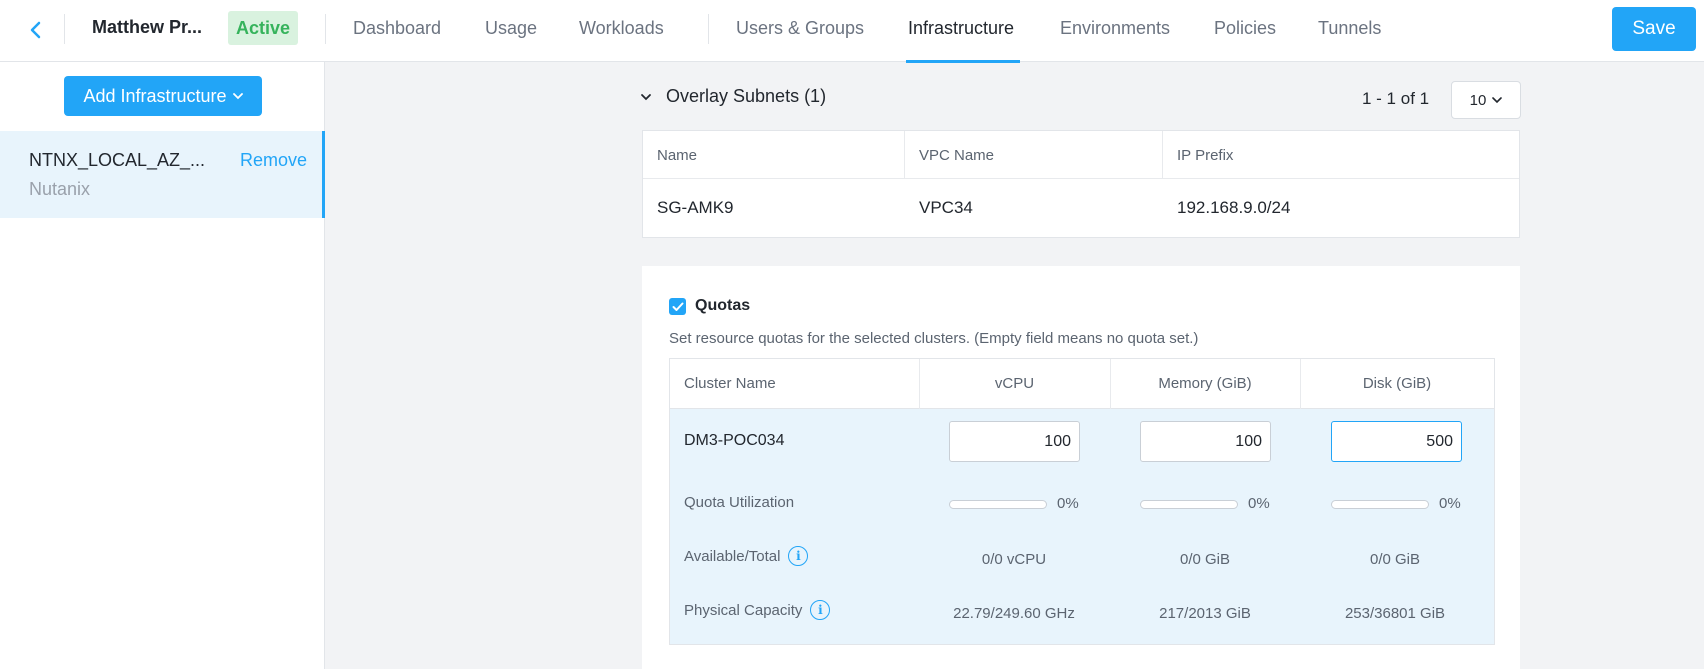  Describe the element at coordinates (961, 28) in the screenshot. I see `tab-infrastructure: Infrastructure` at that location.